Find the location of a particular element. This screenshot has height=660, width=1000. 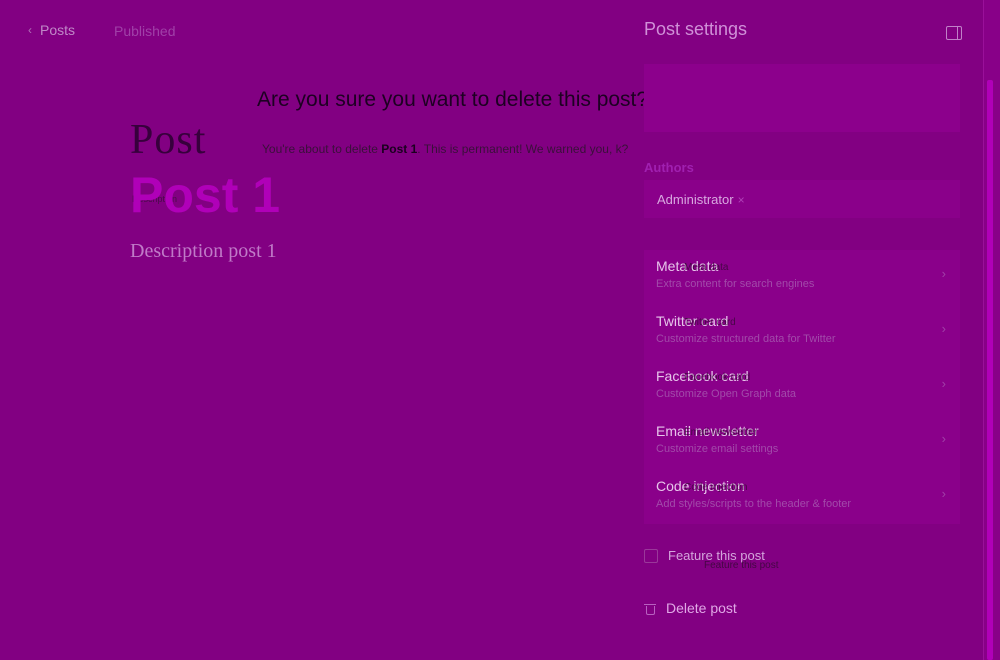

menu-item-desc: Extra content for search engines is located at coordinates (735, 284).